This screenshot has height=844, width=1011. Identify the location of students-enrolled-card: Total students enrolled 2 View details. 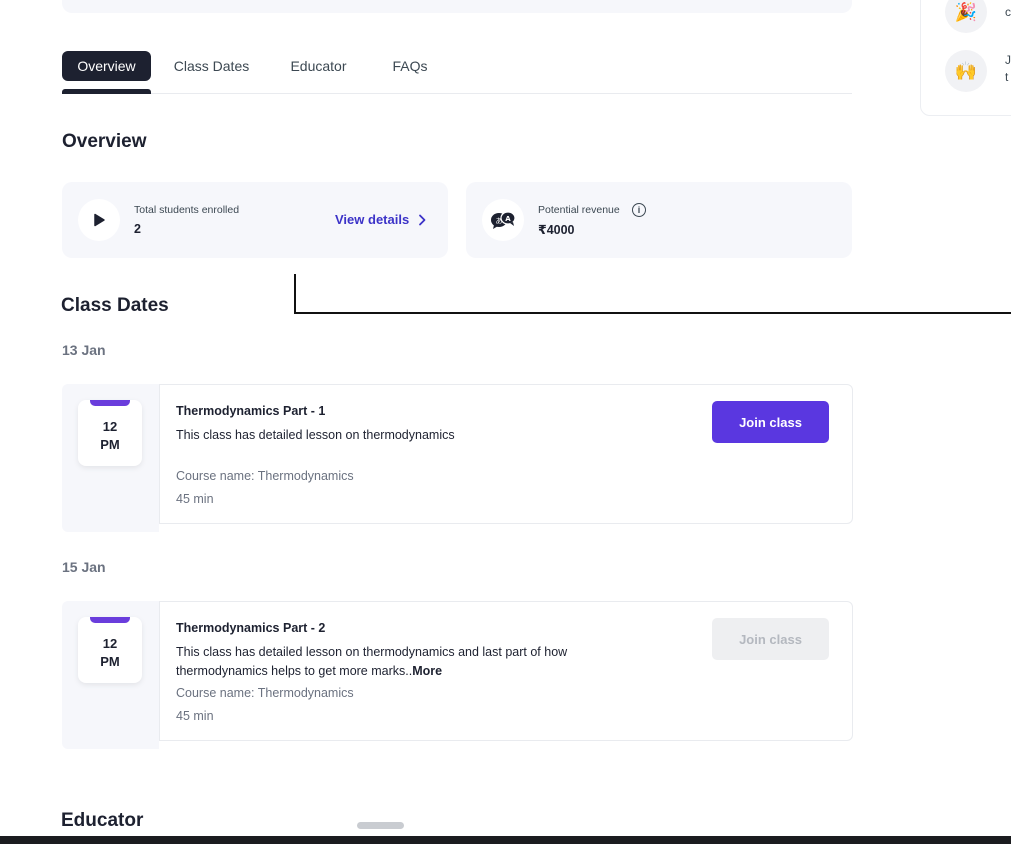
(255, 220).